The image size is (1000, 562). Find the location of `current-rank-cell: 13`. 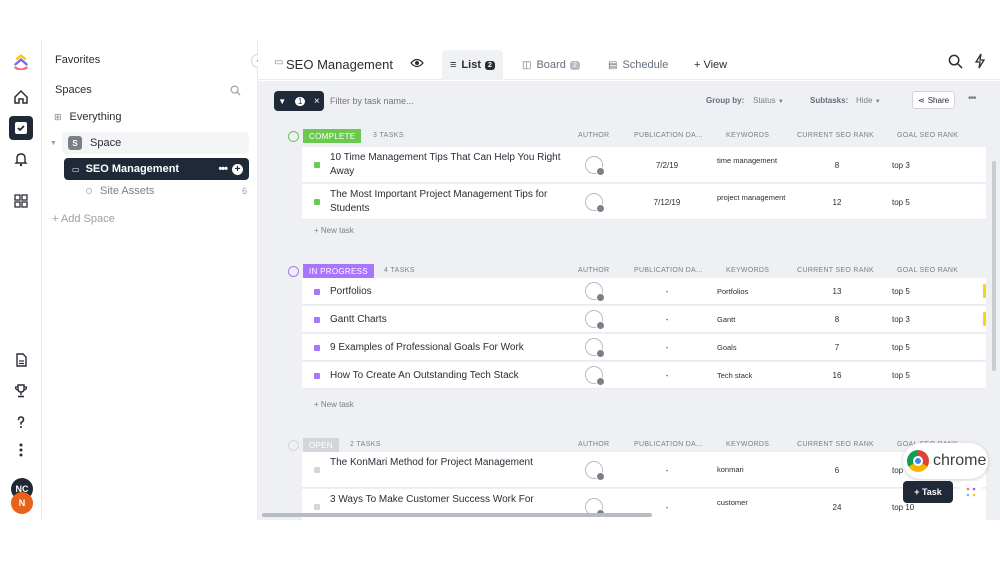

current-rank-cell: 13 is located at coordinates (837, 291).